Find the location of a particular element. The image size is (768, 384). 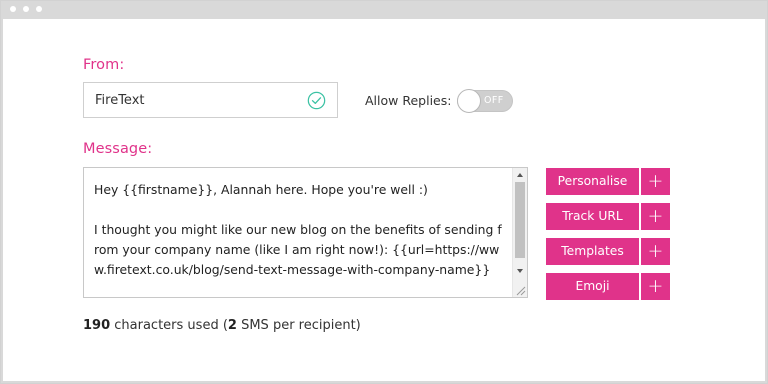

track-url-button: Track URL + is located at coordinates (608, 216).